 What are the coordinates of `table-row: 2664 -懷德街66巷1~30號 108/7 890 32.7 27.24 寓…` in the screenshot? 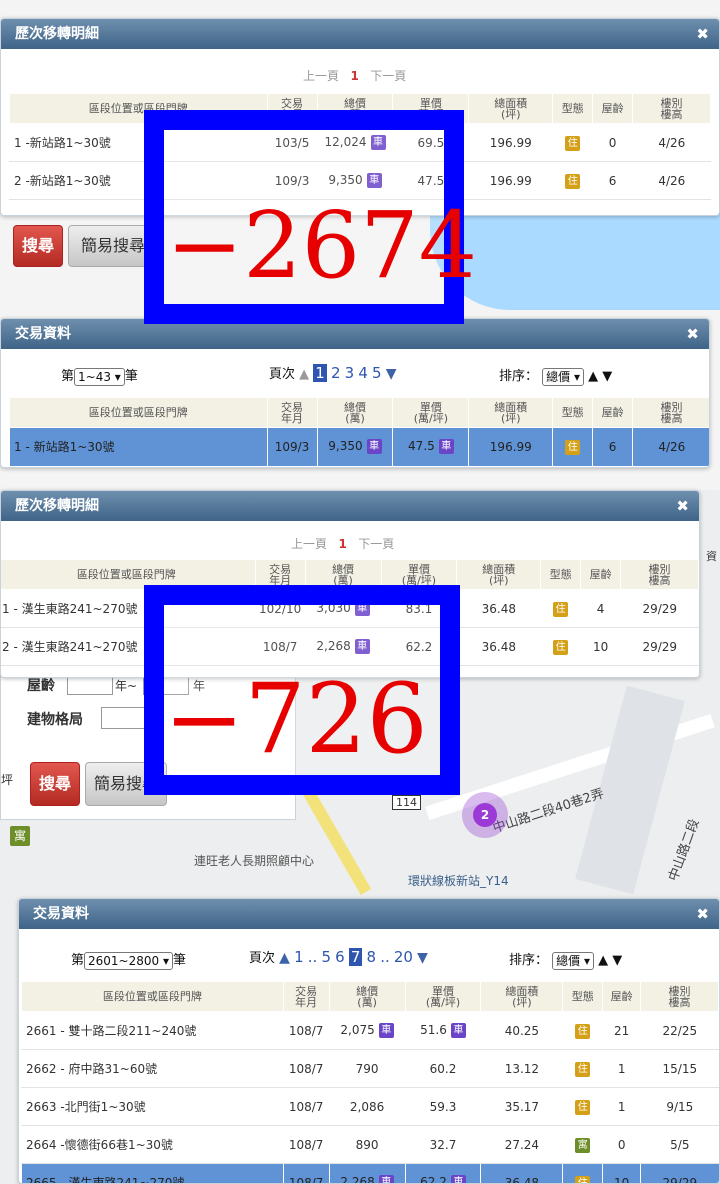 It's located at (370, 1144).